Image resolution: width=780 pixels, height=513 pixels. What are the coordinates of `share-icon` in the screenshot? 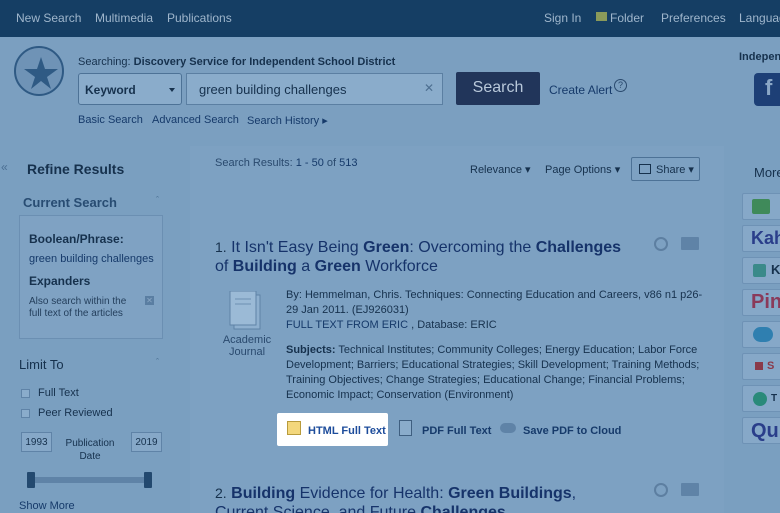 It's located at (645, 169).